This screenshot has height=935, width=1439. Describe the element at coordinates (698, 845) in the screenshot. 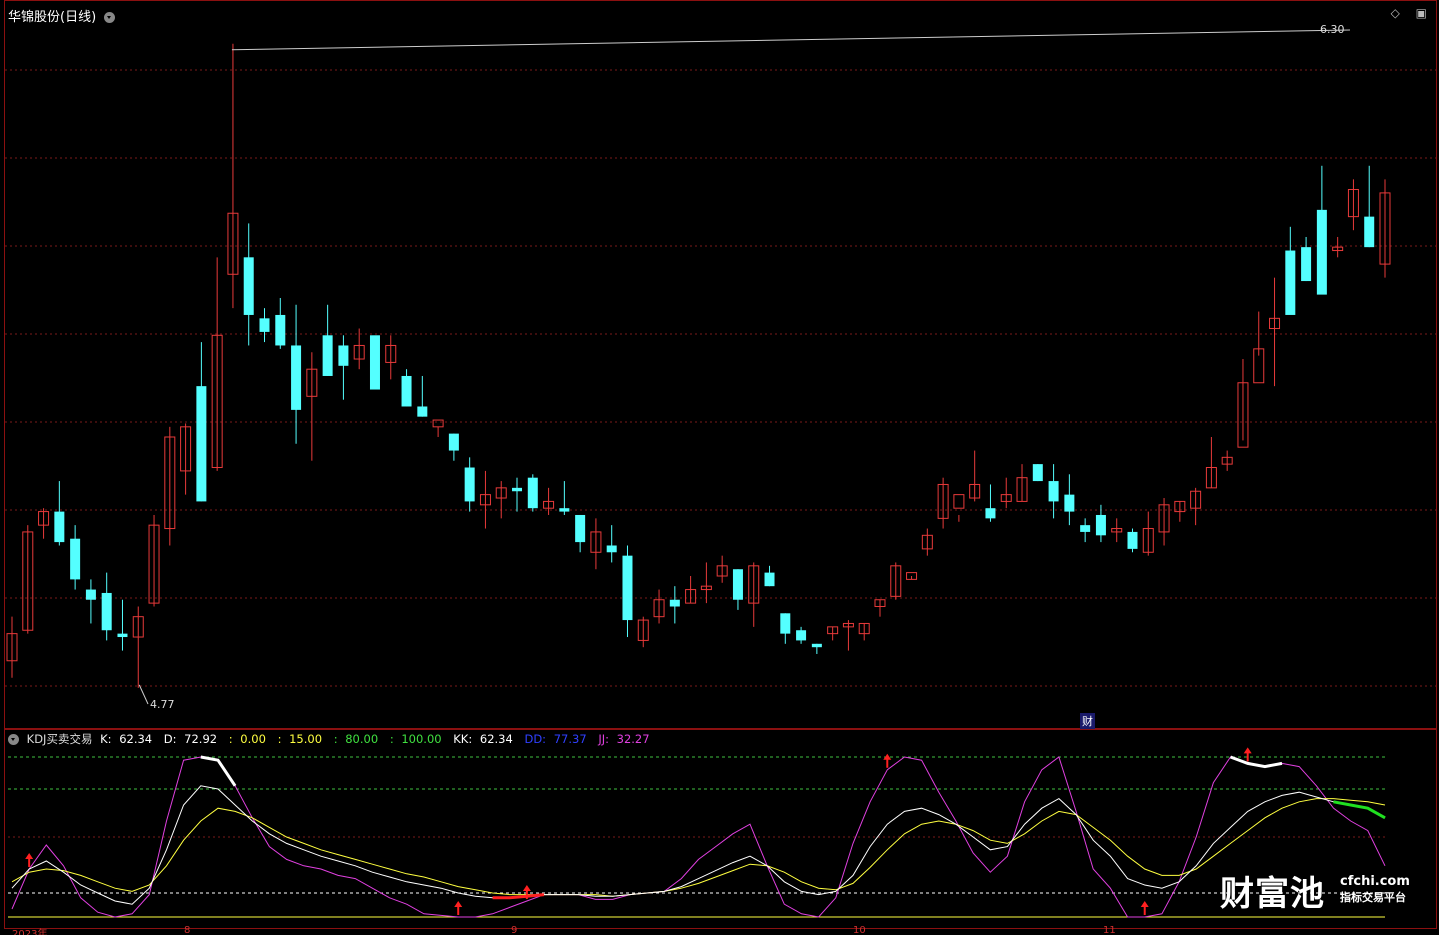

I see `k-line` at that location.